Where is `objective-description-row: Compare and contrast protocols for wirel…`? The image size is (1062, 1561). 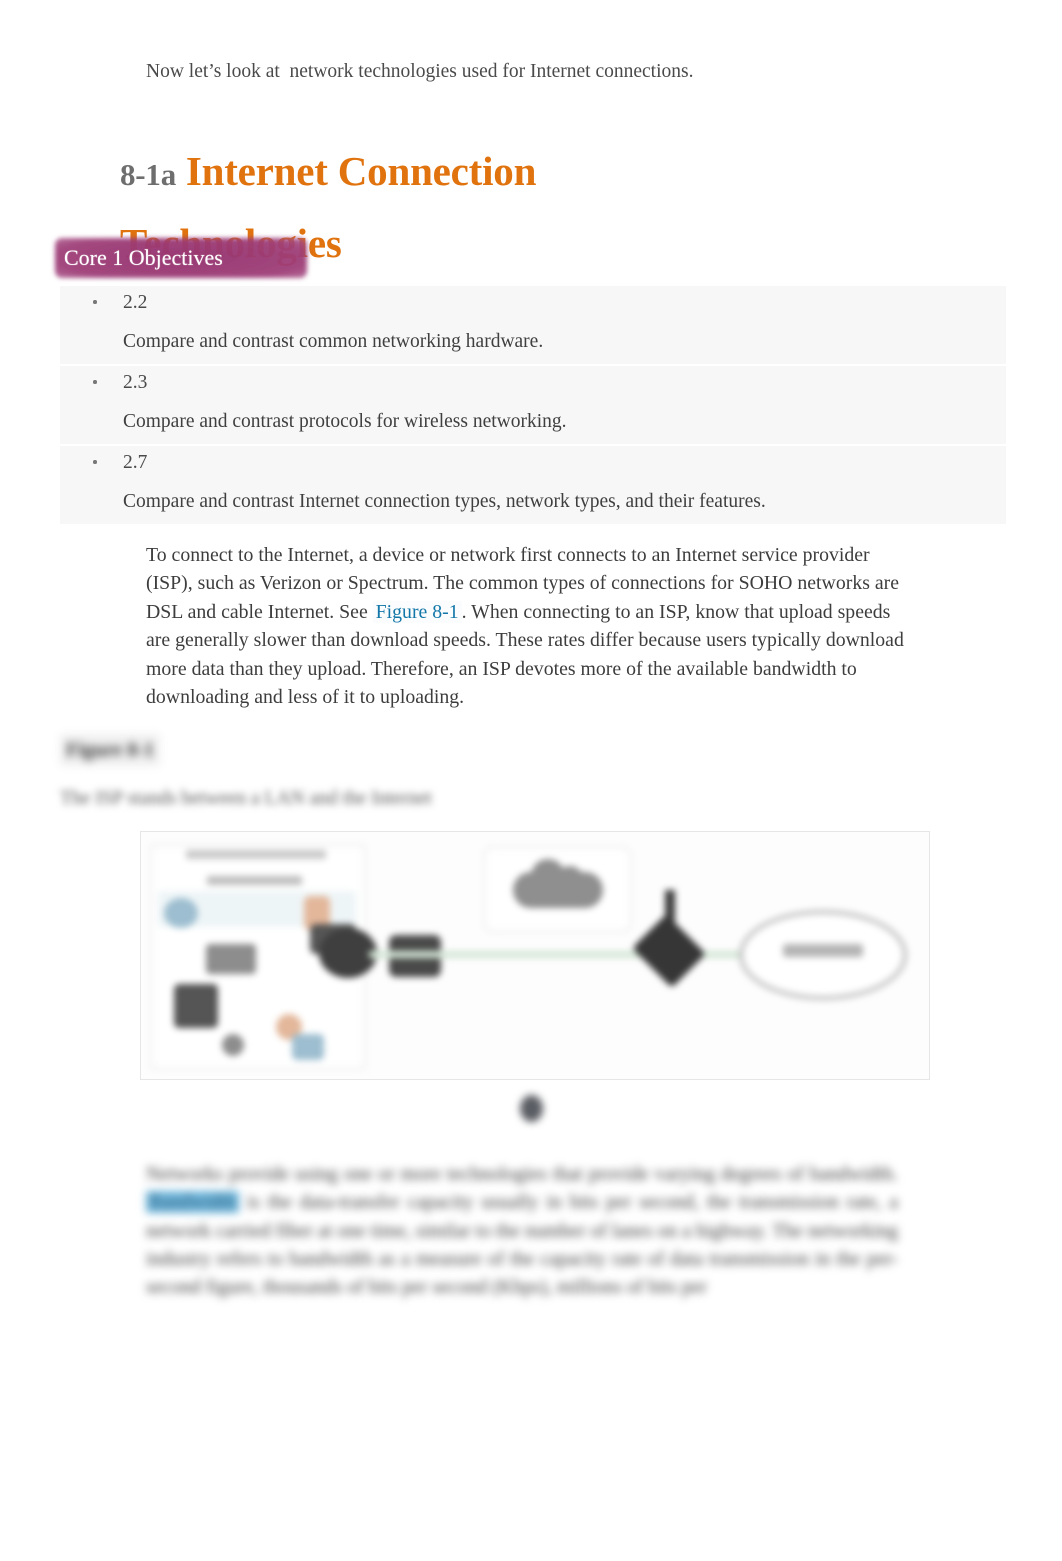
objective-description-row: Compare and contrast protocols for wirel… is located at coordinates (533, 424).